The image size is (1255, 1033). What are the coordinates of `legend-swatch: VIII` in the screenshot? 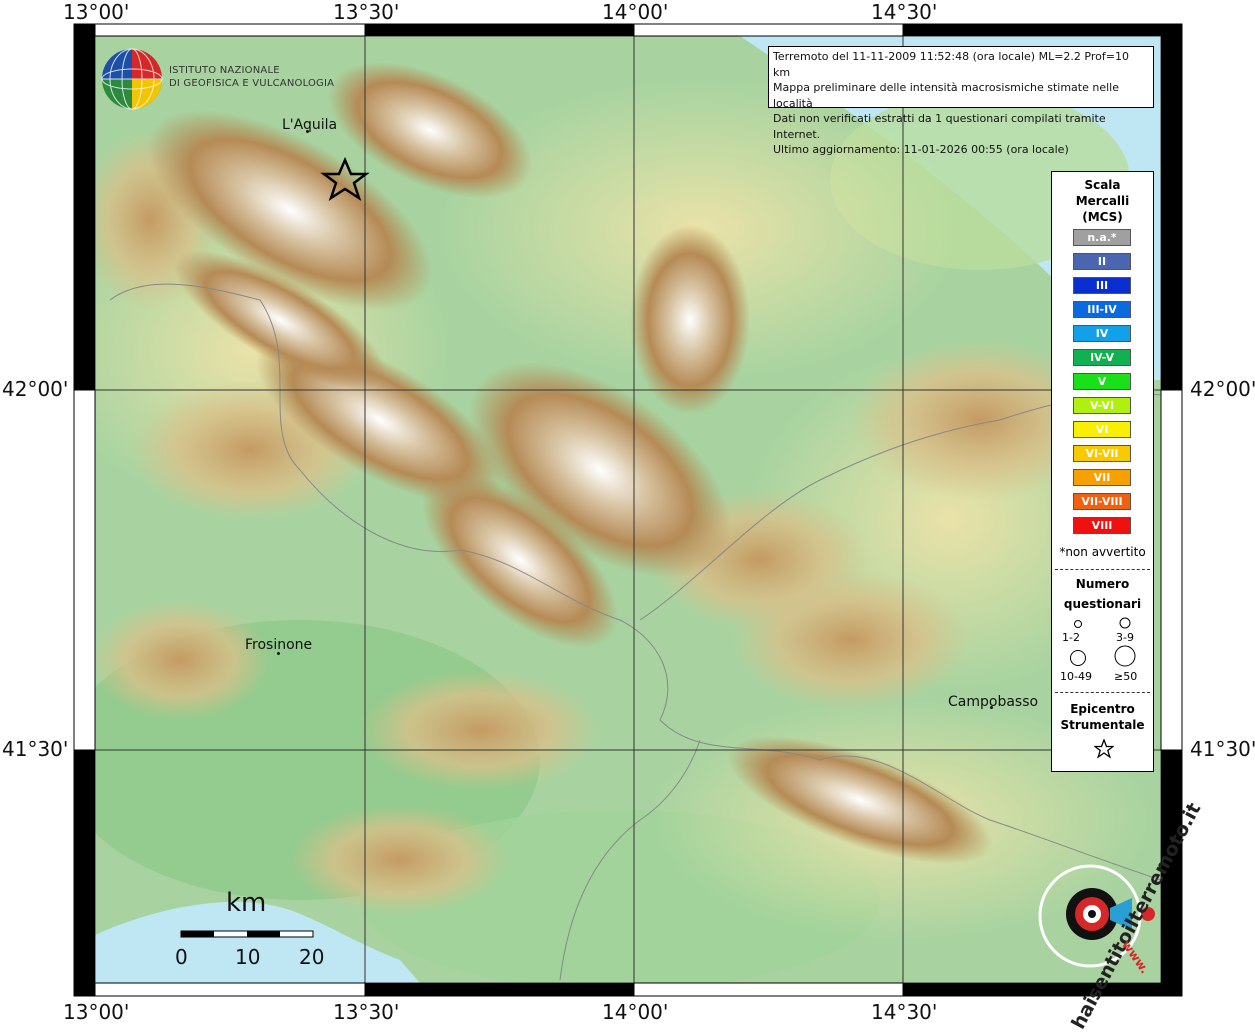 It's located at (1102, 525).